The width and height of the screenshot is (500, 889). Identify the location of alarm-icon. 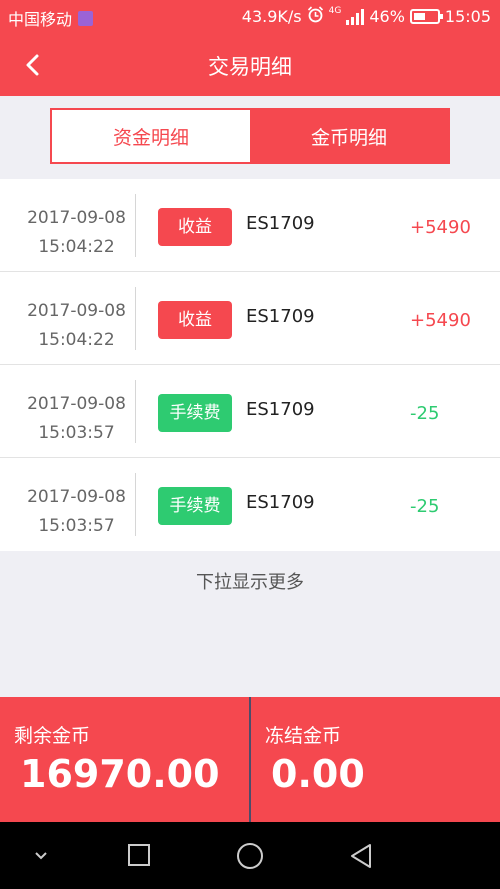
(315, 16).